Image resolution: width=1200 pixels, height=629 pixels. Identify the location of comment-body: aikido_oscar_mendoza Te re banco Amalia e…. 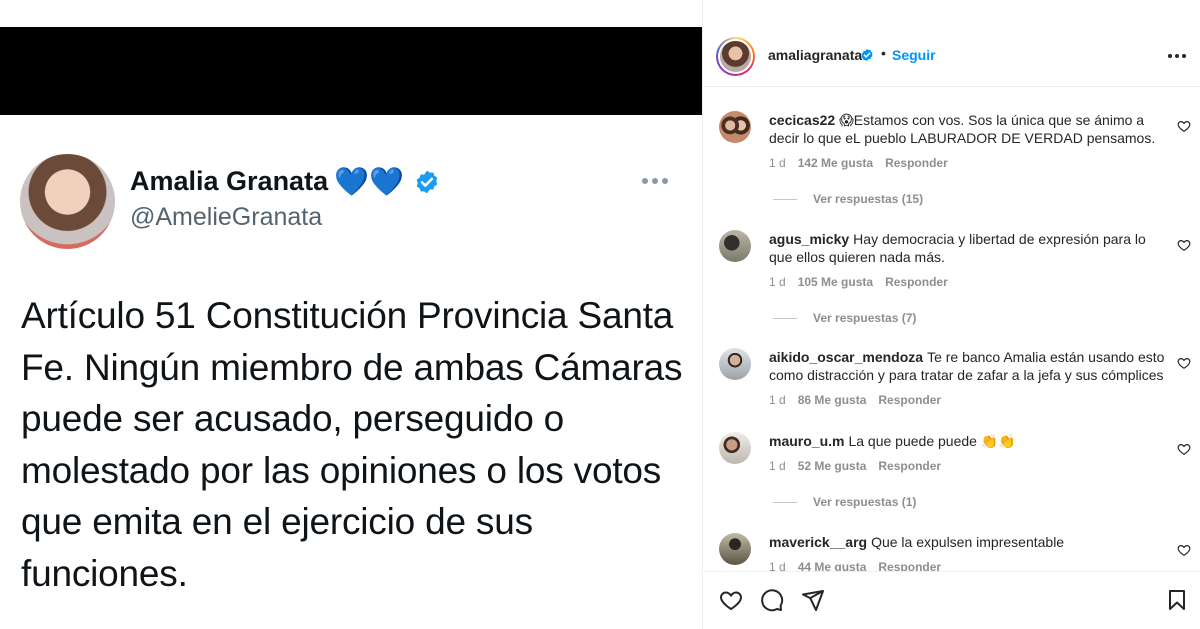
(969, 366).